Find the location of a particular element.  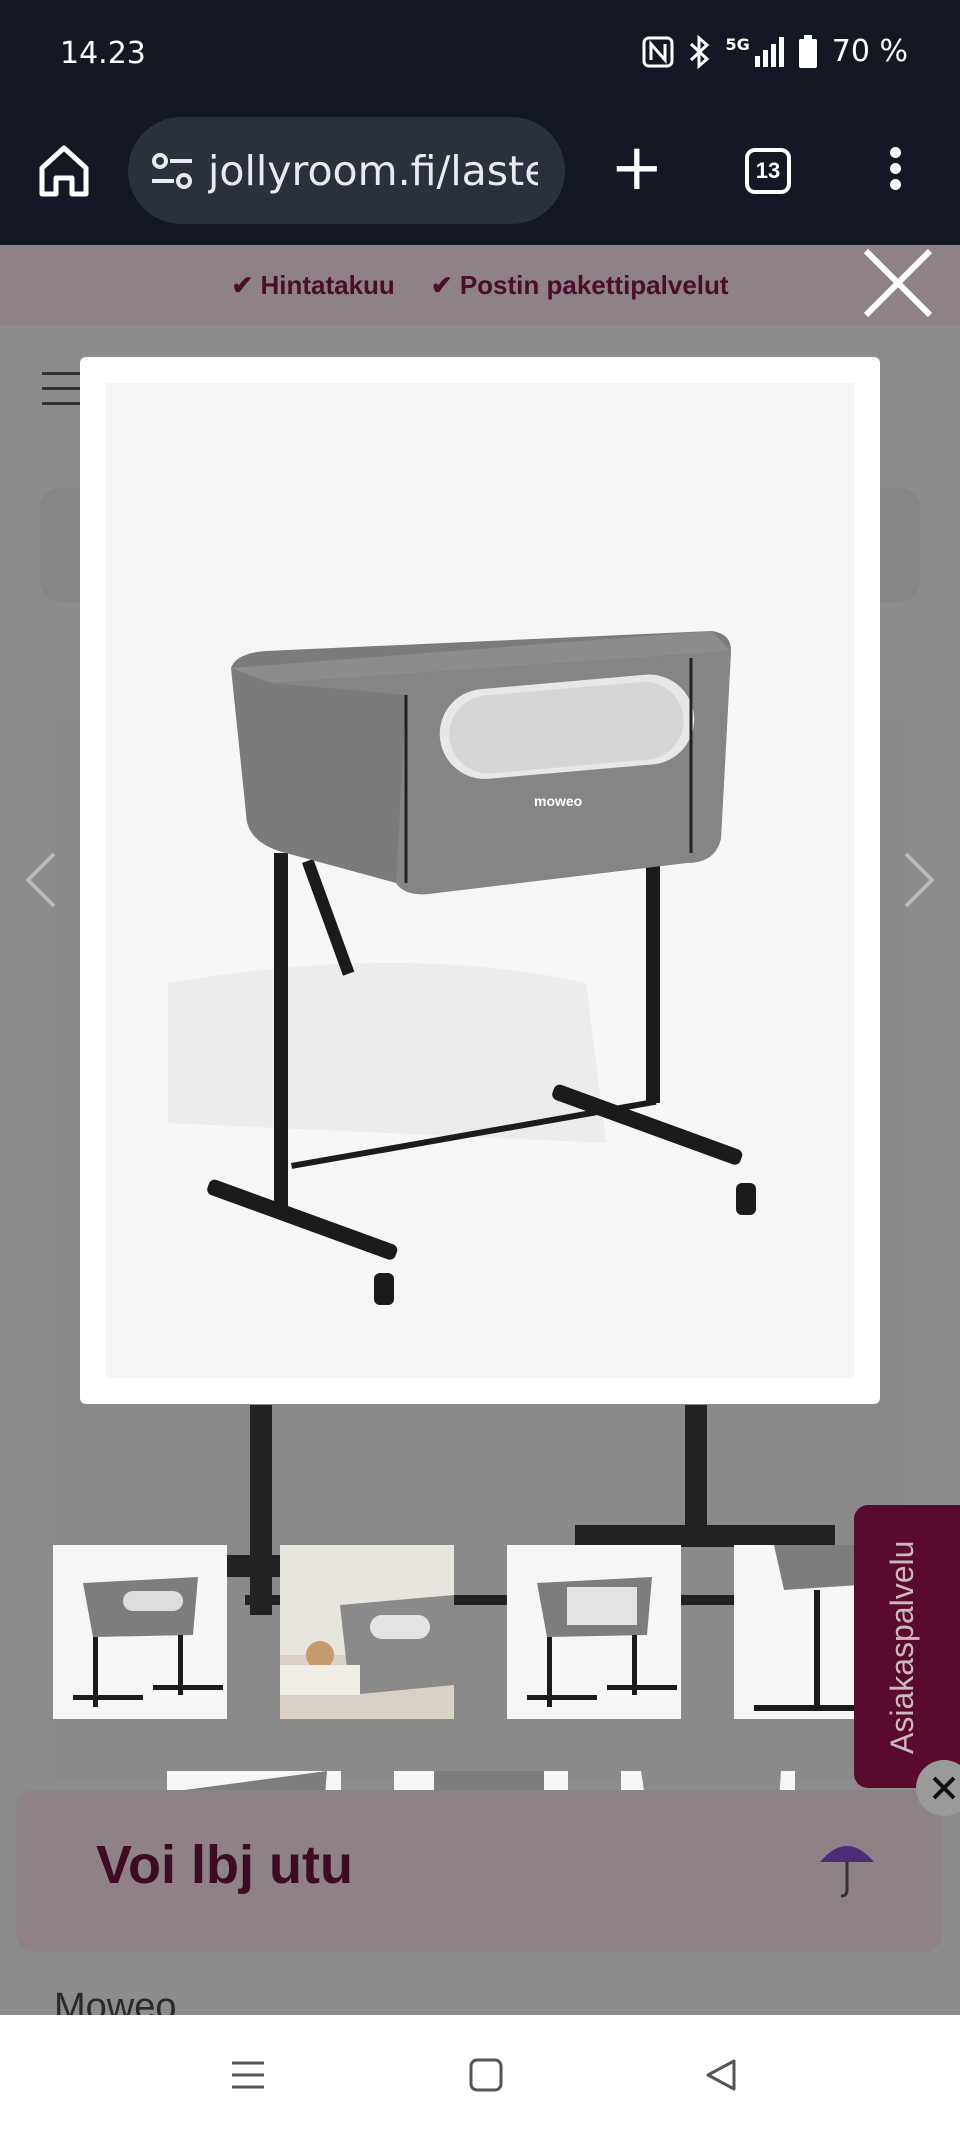

promo-bar: ✔ Hintatakuu ✔ Postin pakettipalvelut is located at coordinates (480, 285).